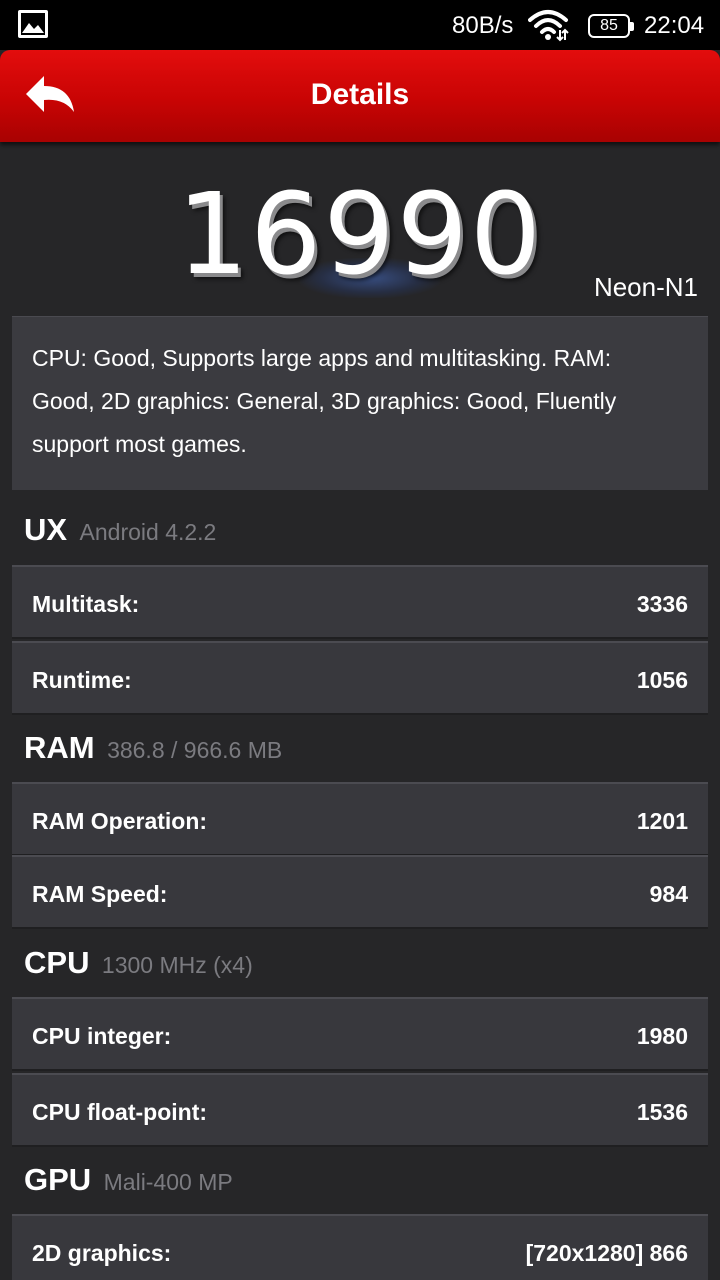  Describe the element at coordinates (360, 891) in the screenshot. I see `score-row-ram-speed: RAM Speed: 984` at that location.